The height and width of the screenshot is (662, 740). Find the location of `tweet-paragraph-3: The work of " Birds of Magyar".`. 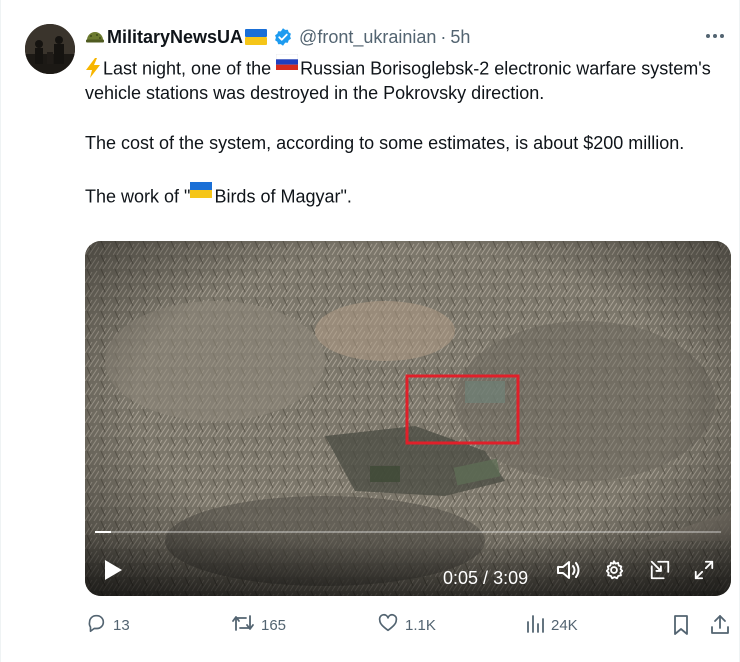

tweet-paragraph-3: The work of " Birds of Magyar". is located at coordinates (405, 194).